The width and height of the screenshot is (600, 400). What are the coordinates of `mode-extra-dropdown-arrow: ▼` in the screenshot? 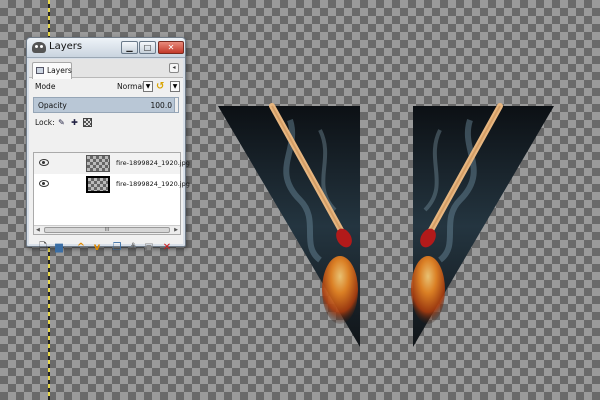 It's located at (175, 86).